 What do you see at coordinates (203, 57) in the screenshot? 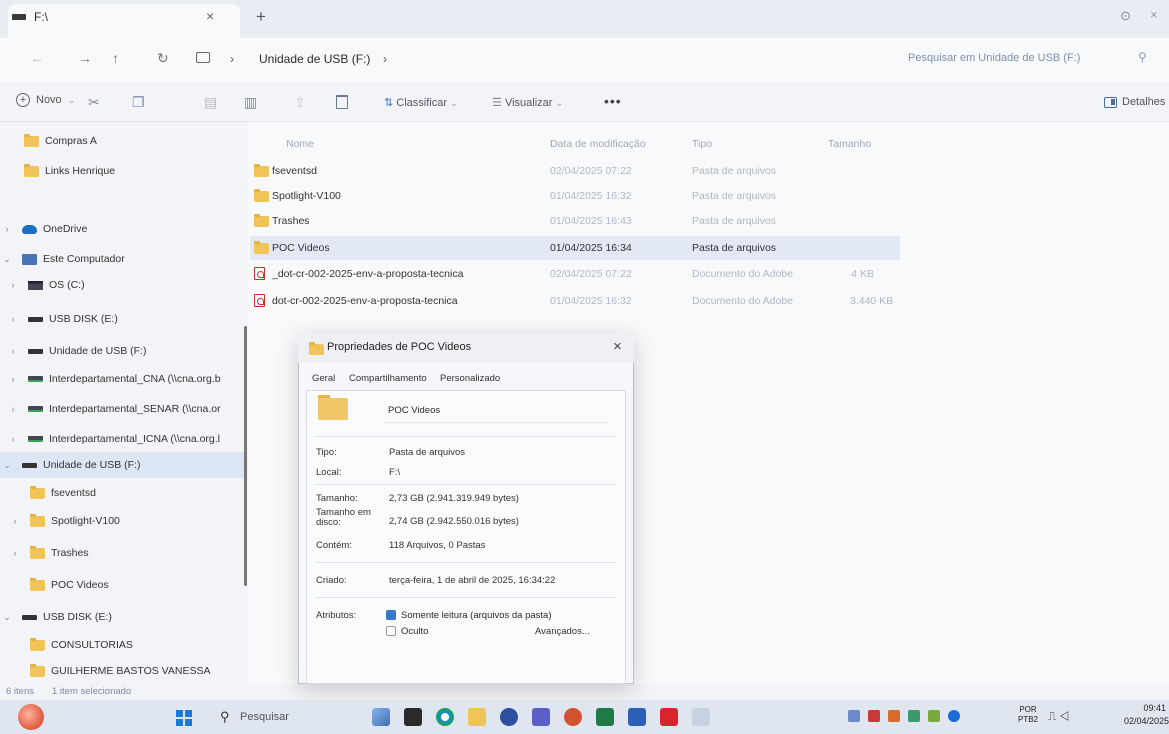
I see `monitor-icon` at bounding box center [203, 57].